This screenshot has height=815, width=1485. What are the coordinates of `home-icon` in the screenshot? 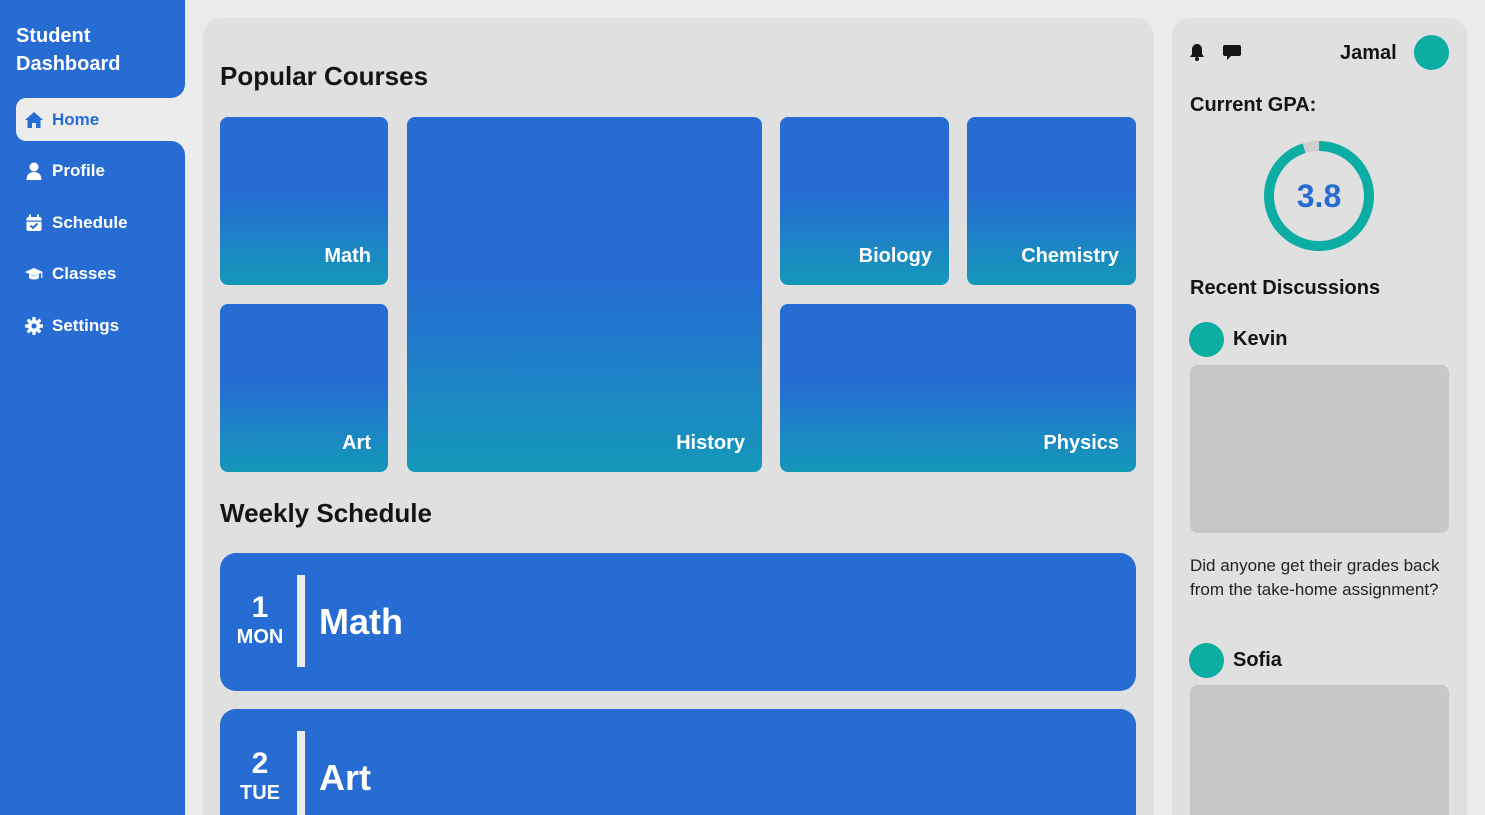 It's located at (34, 120).